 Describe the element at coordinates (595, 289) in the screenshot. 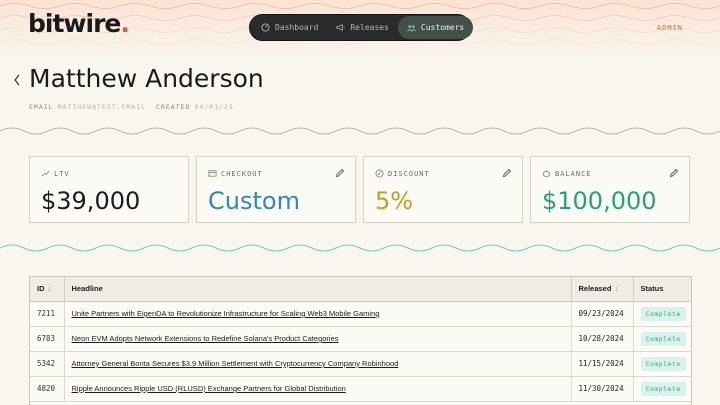

I see `column-label-released: Released` at that location.